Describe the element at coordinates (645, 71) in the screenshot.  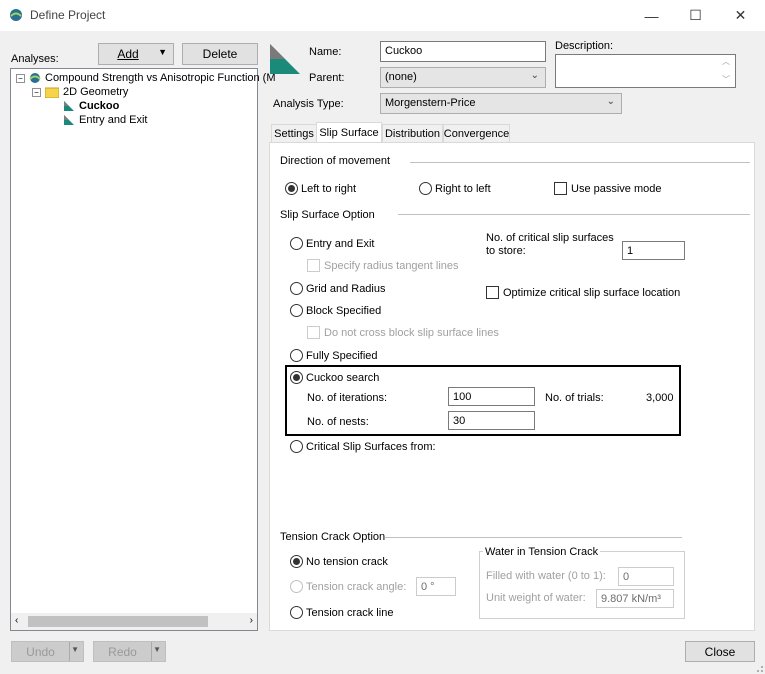
I see `description-textarea` at that location.